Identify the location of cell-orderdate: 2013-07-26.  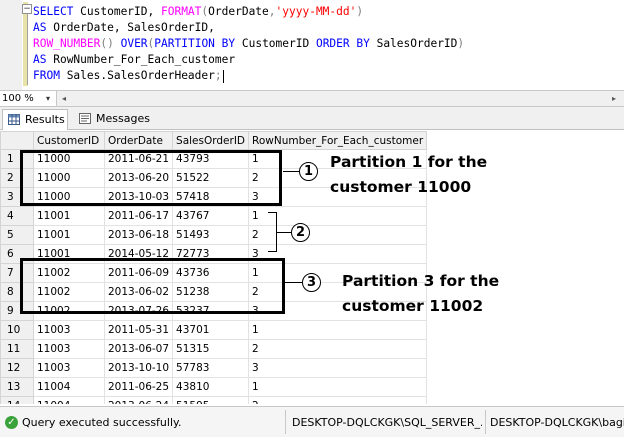
(138, 311).